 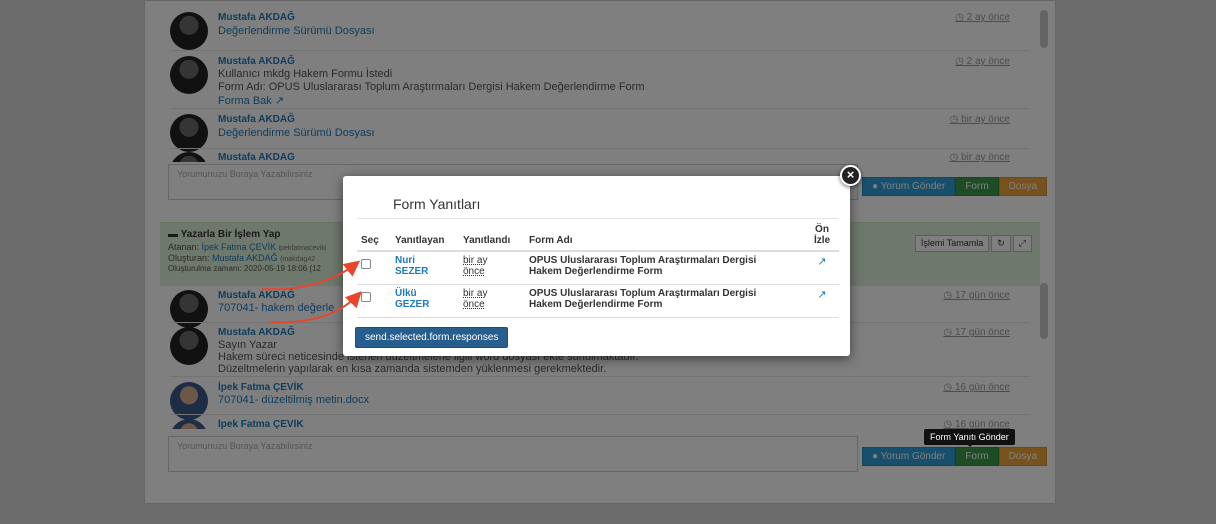 I want to click on annotation-arrows, so click(x=311, y=292).